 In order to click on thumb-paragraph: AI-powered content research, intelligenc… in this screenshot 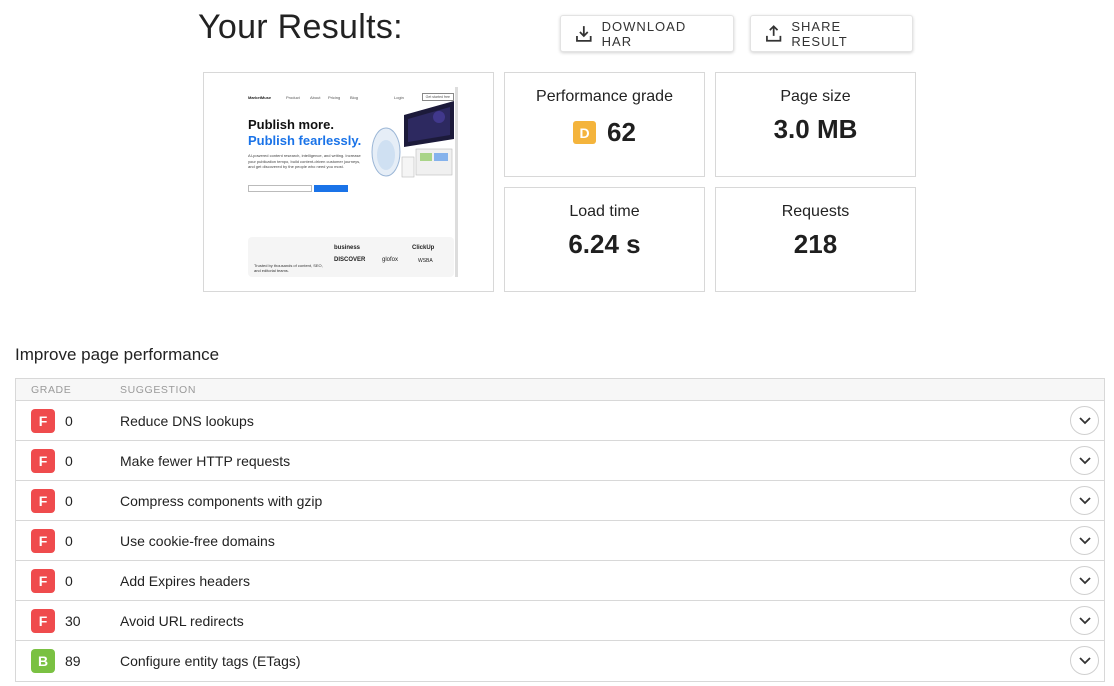, I will do `click(304, 161)`.